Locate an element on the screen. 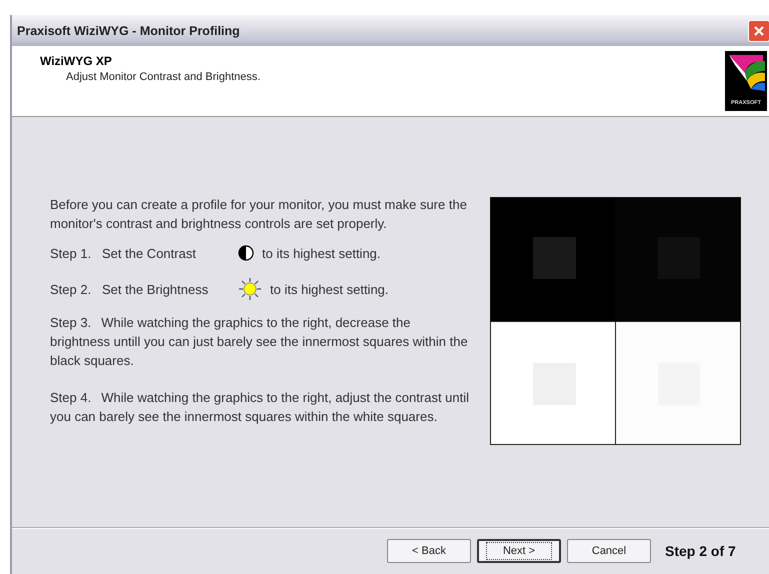 The height and width of the screenshot is (574, 769). close-icon is located at coordinates (759, 31).